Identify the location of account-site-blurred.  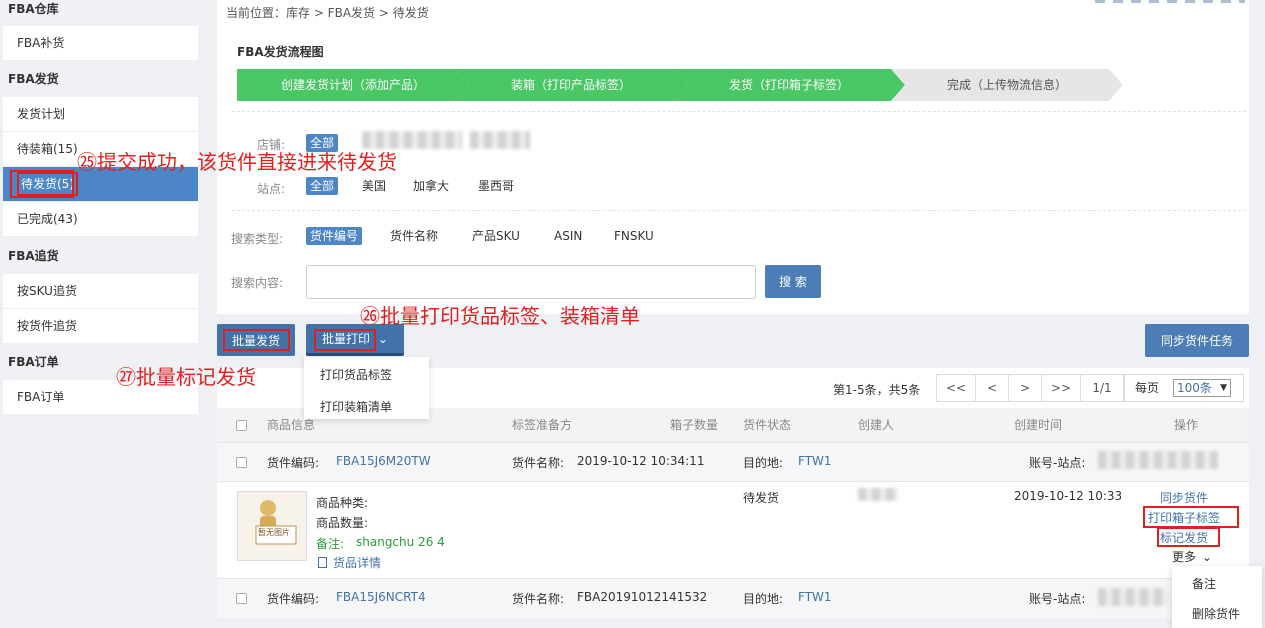
(1133, 597).